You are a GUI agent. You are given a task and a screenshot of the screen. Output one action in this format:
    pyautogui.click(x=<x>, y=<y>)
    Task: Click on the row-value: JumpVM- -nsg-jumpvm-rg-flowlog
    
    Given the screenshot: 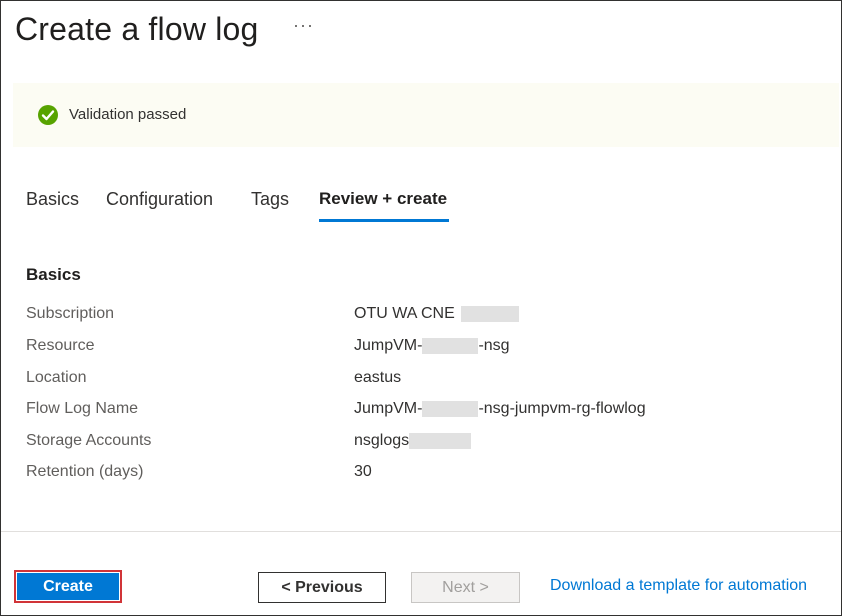 What is the action you would take?
    pyautogui.click(x=500, y=409)
    